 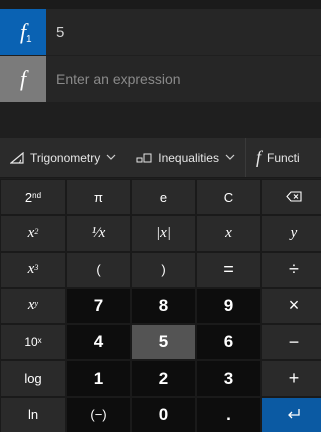 I want to click on right-paren-button: ), so click(x=163, y=269).